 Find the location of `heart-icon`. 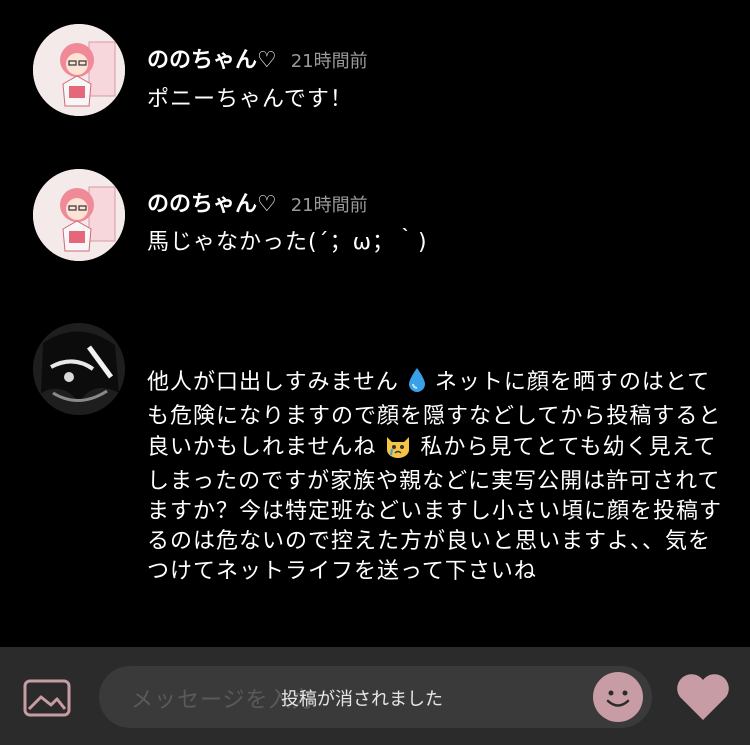

heart-icon is located at coordinates (703, 697).